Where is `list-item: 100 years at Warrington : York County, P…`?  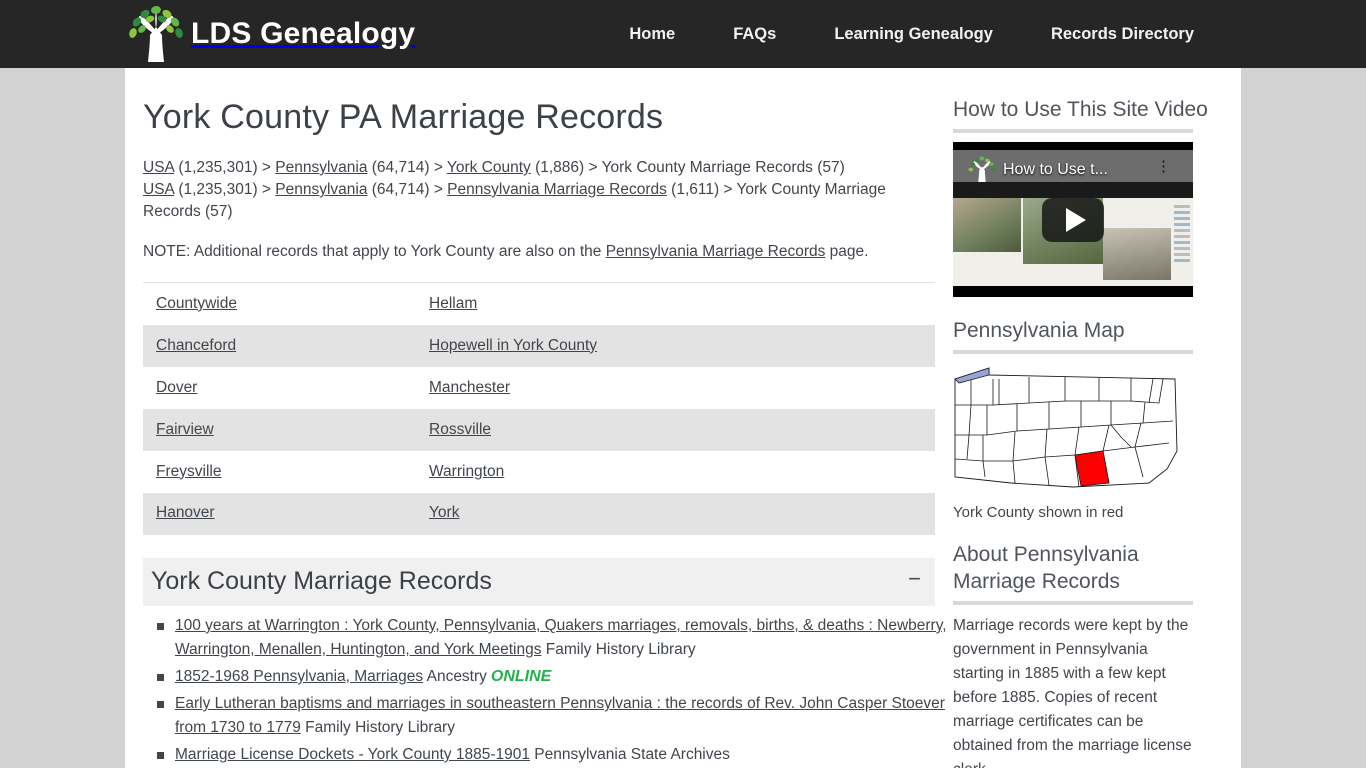 list-item: 100 years at Warrington : York County, P… is located at coordinates (555, 638).